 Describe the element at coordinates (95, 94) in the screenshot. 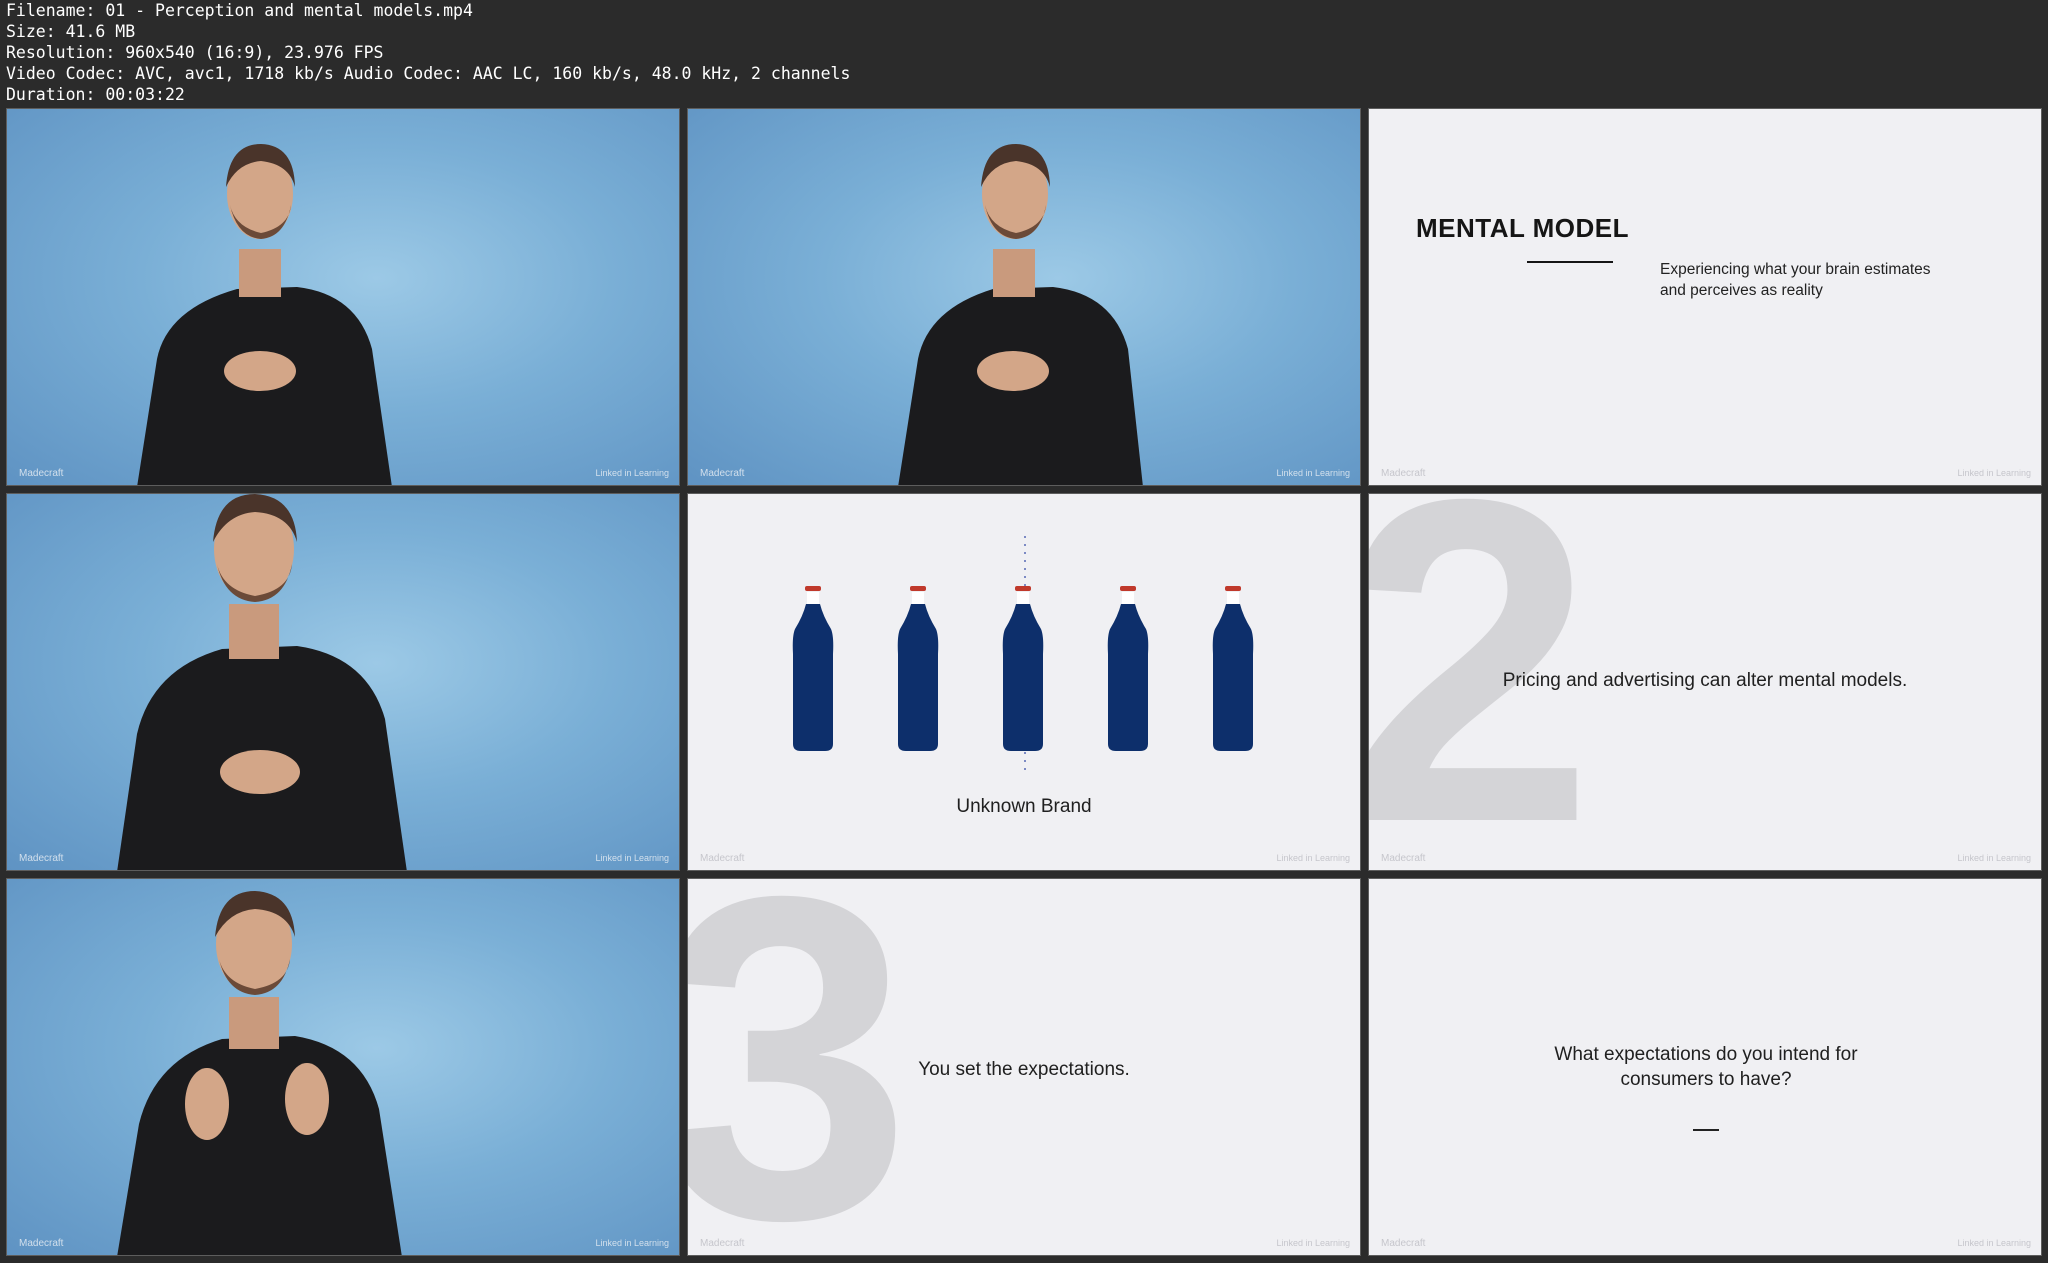

I see `duration-text: Duration: 00:03:22` at that location.